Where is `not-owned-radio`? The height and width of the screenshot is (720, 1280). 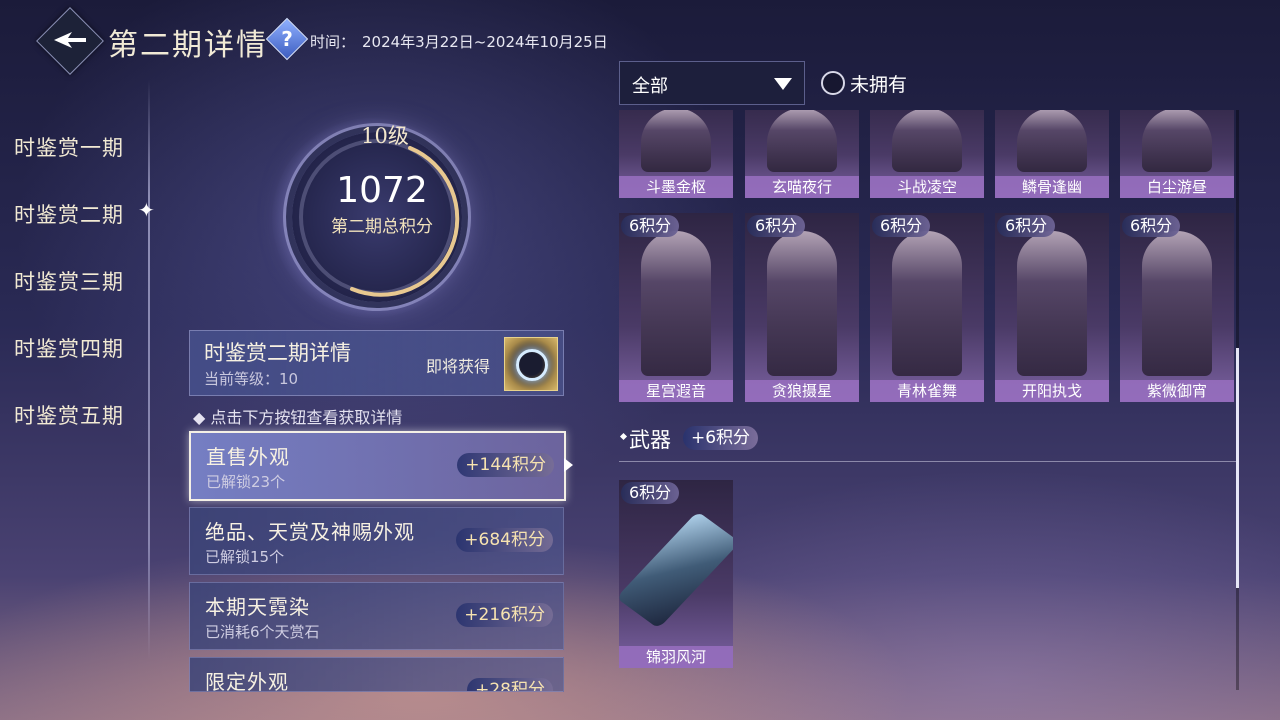 not-owned-radio is located at coordinates (833, 83).